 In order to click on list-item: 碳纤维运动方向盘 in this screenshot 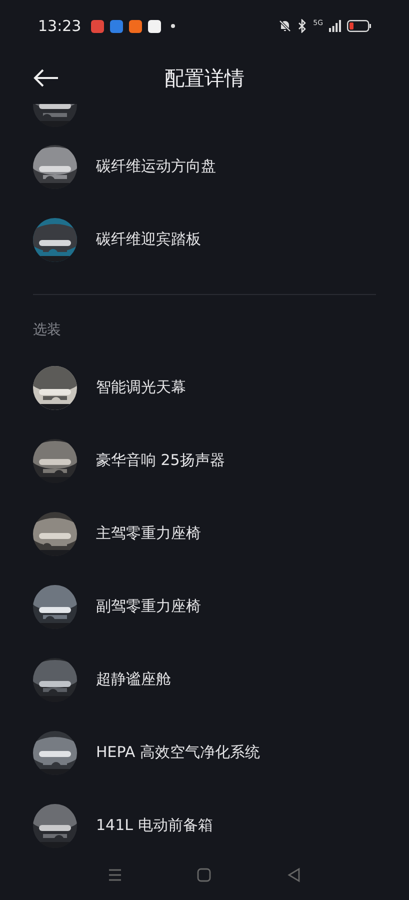, I will do `click(204, 166)`.